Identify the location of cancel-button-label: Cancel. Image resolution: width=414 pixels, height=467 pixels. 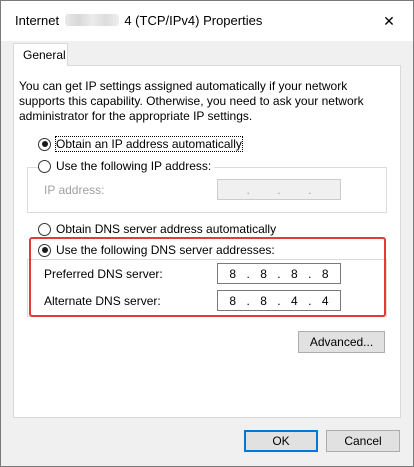
(363, 441).